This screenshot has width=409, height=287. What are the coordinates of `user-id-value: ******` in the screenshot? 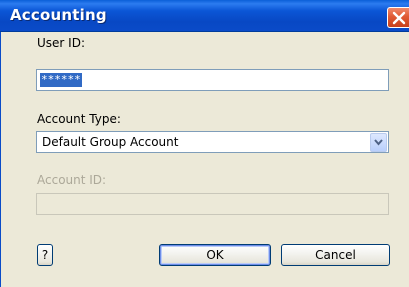 It's located at (61, 80).